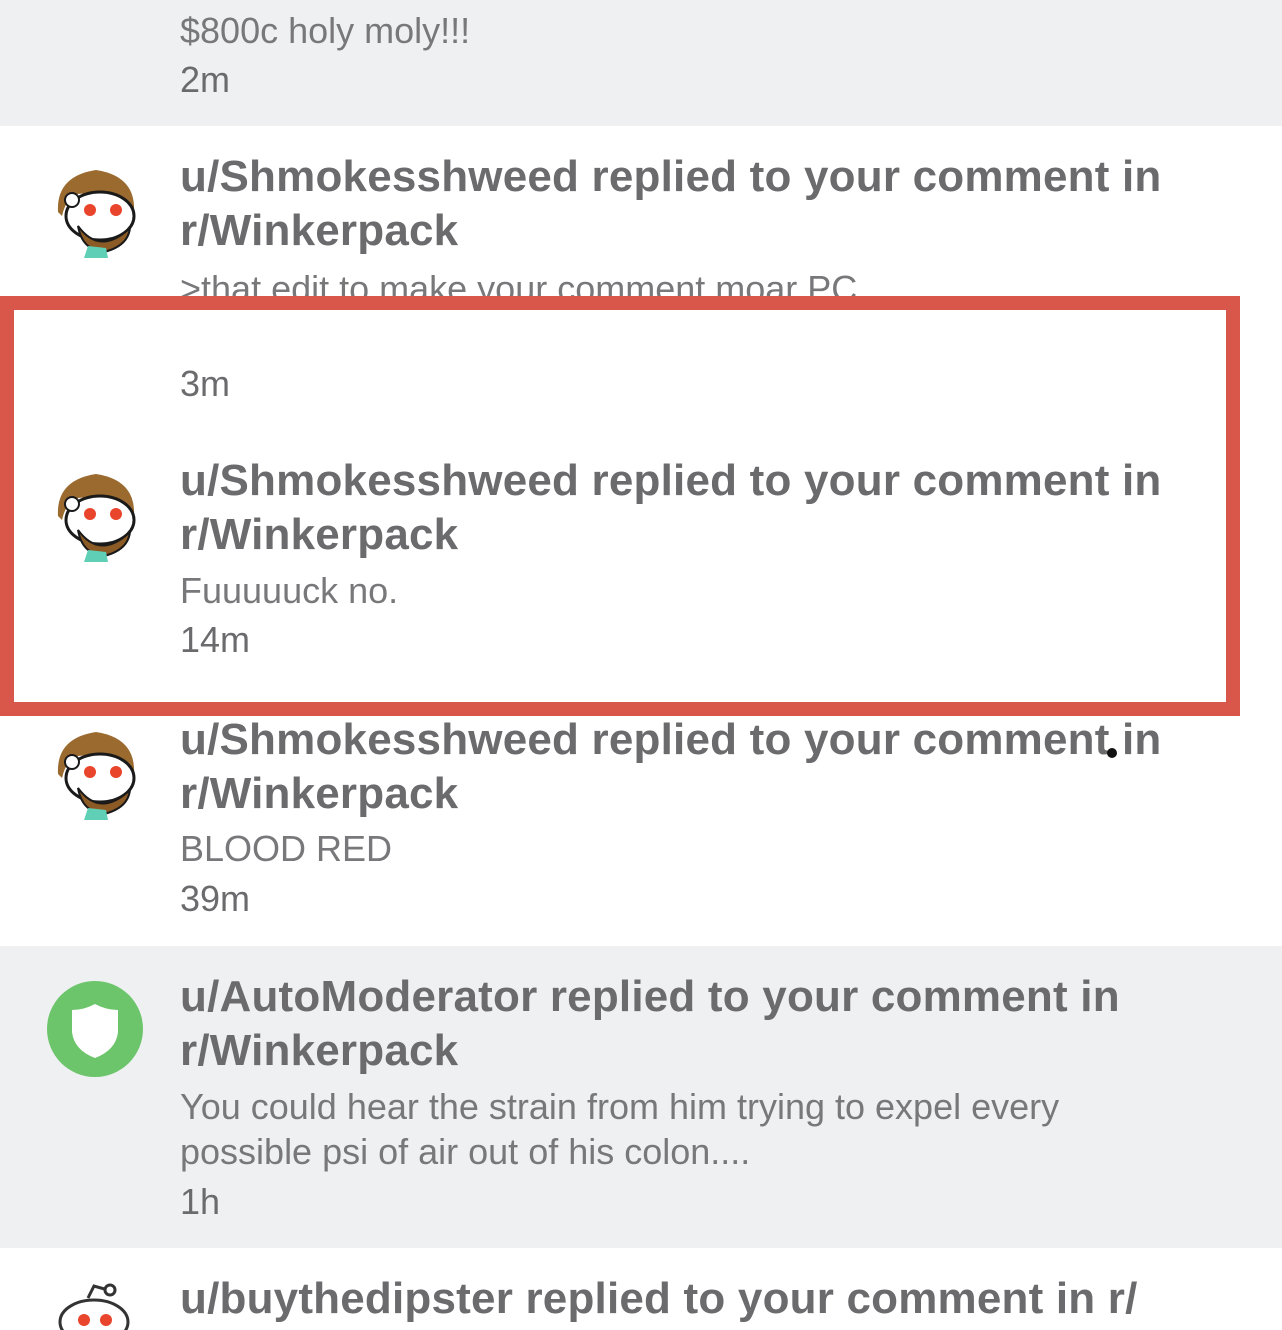 This screenshot has height=1330, width=1282. I want to click on notification-body: $800c holy moly!!!, so click(325, 30).